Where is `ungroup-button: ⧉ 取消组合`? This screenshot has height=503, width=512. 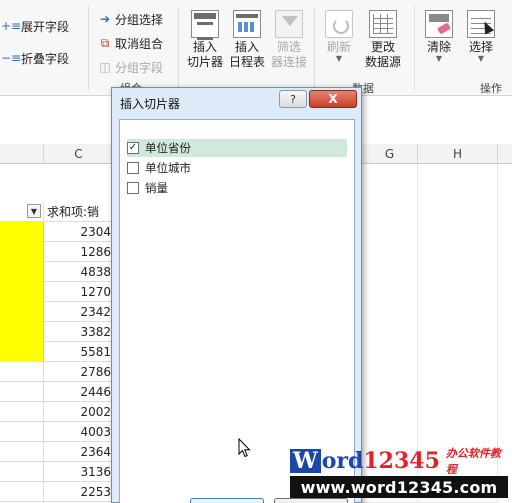
ungroup-button: ⧉ 取消组合 is located at coordinates (130, 43).